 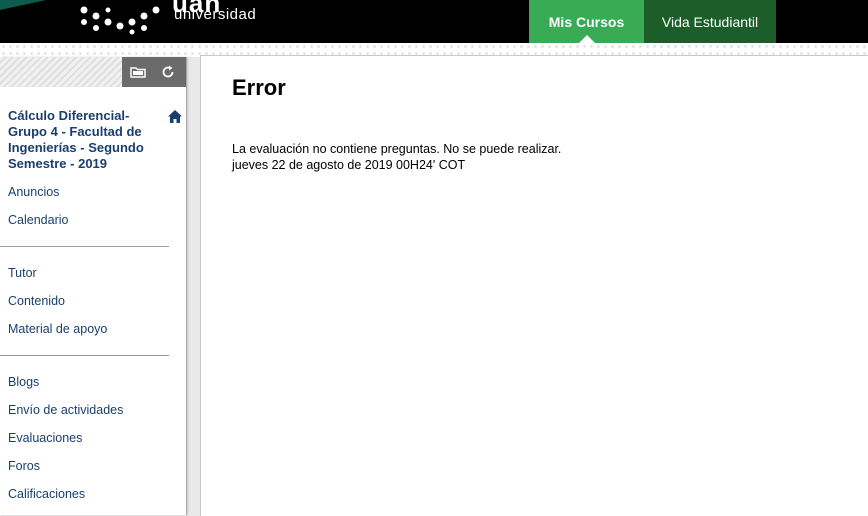 I want to click on tab-mis-cursos: Mis Cursos, so click(x=586, y=21).